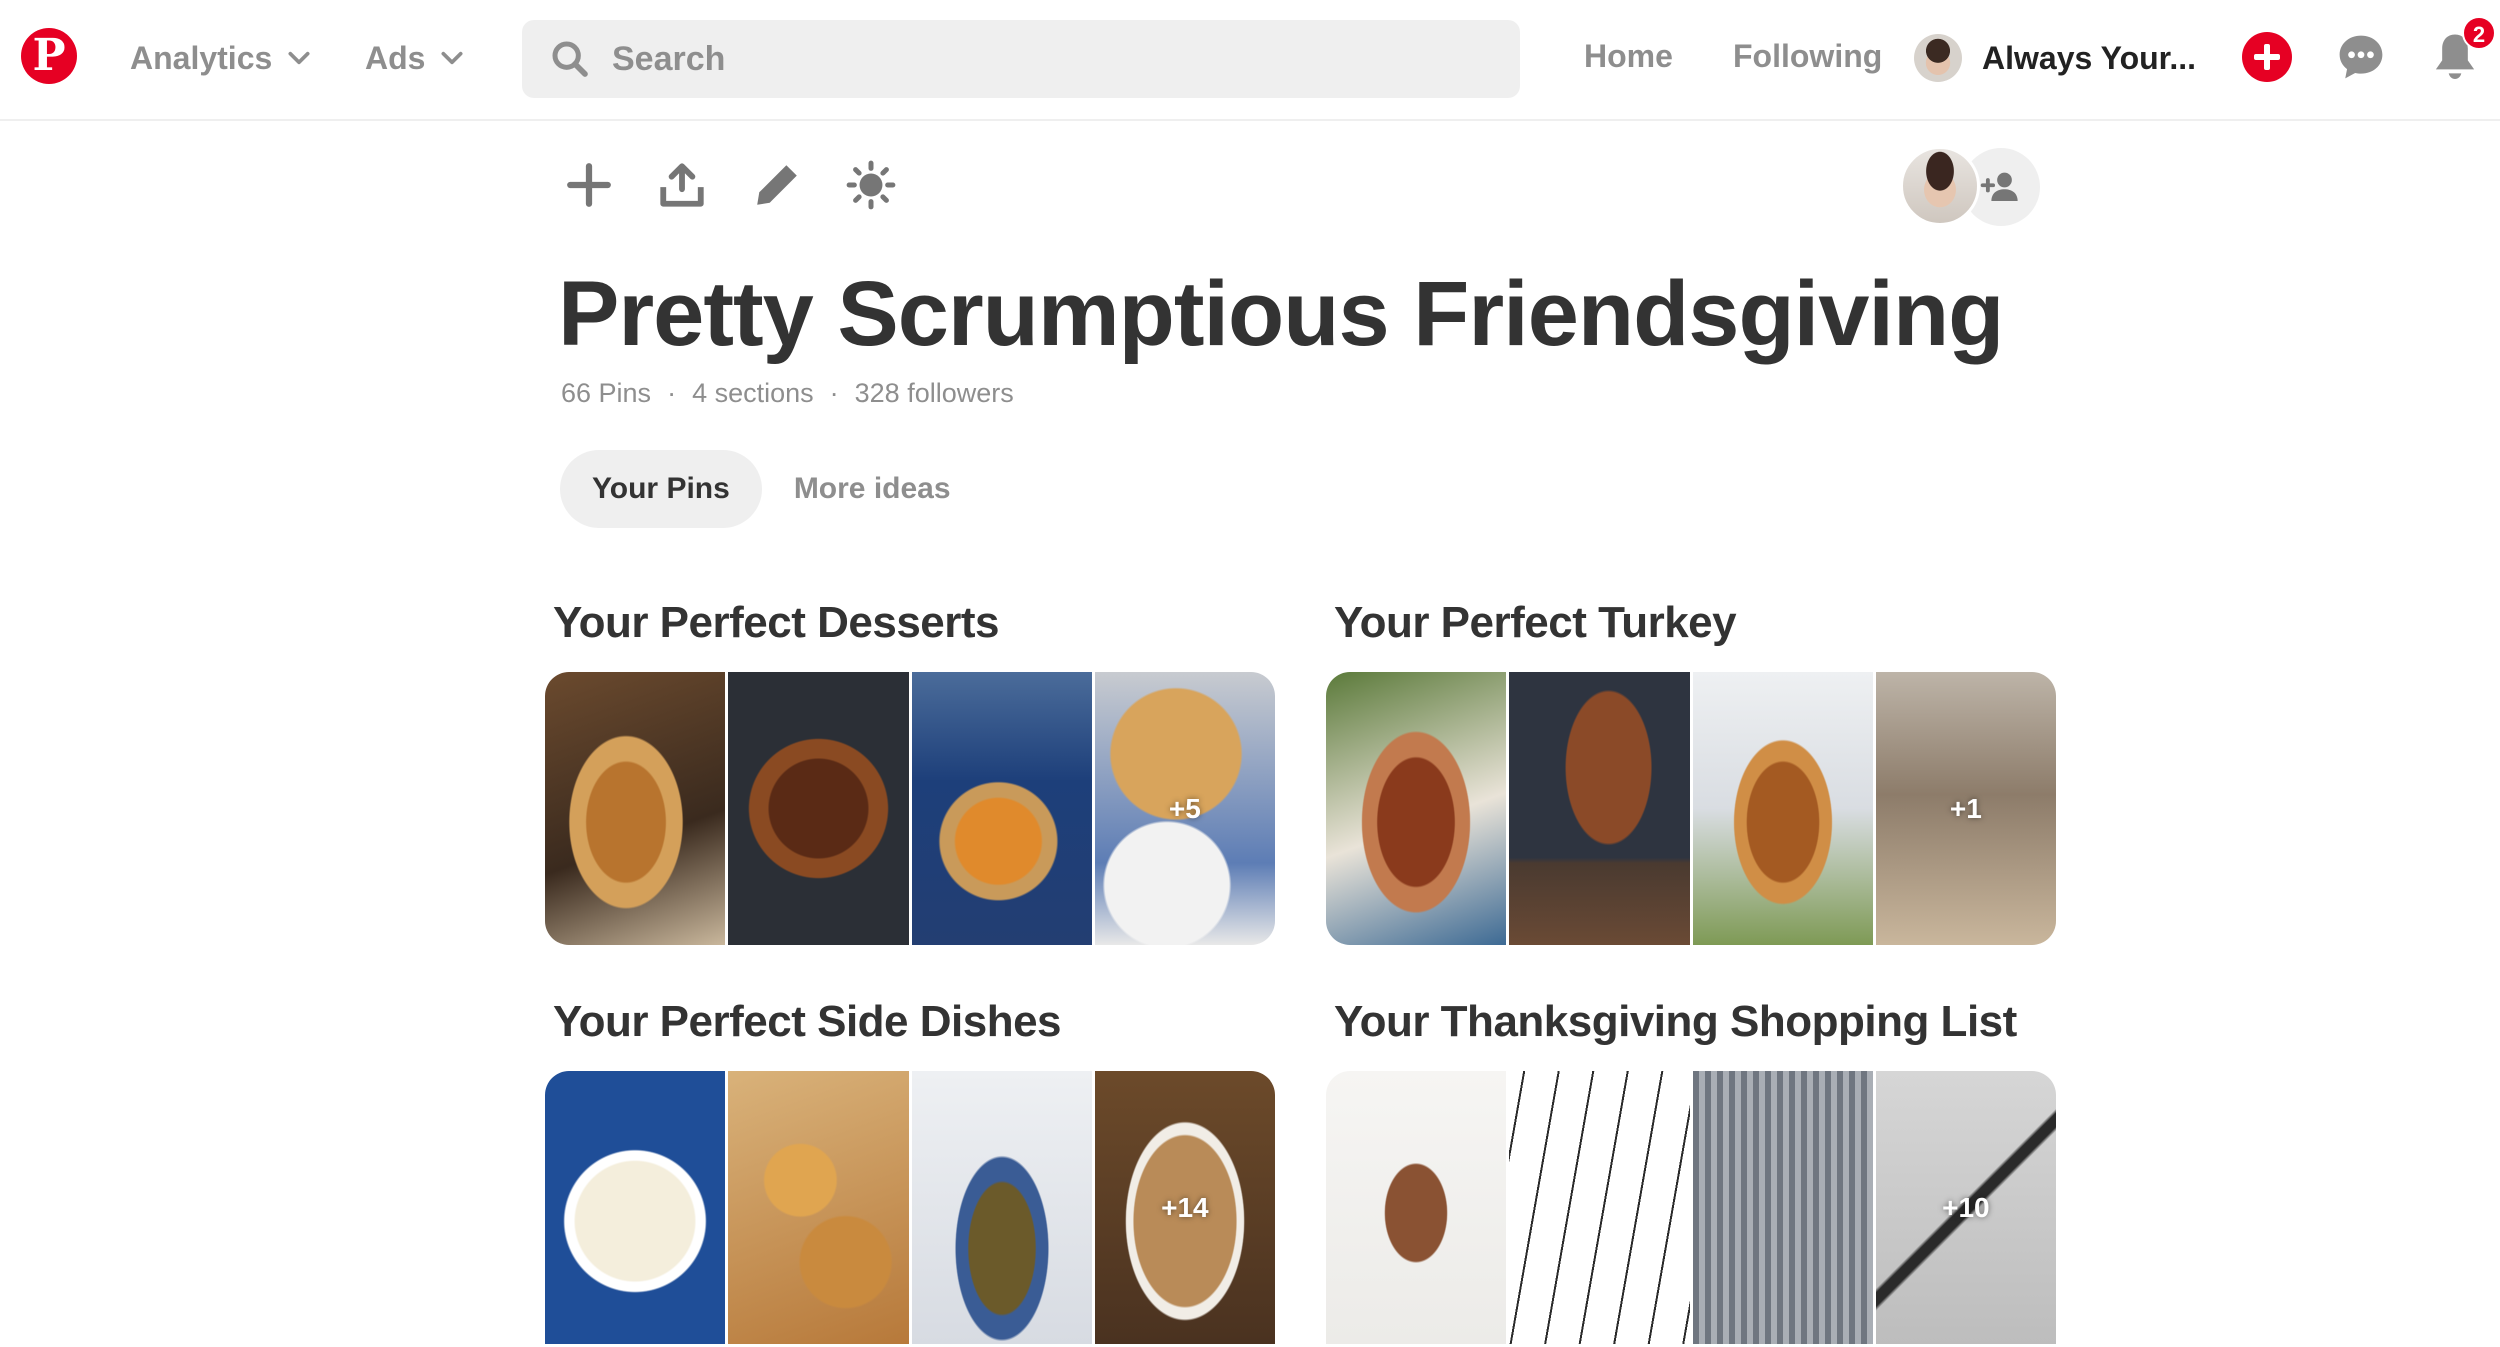 The height and width of the screenshot is (1347, 2500). What do you see at coordinates (49, 56) in the screenshot?
I see `pinterest-logo: P` at bounding box center [49, 56].